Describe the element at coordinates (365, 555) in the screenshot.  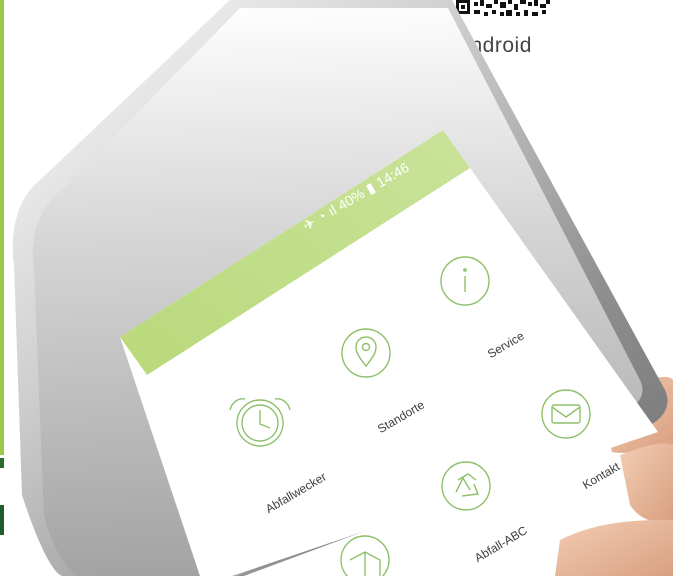
I see `book-icon` at that location.